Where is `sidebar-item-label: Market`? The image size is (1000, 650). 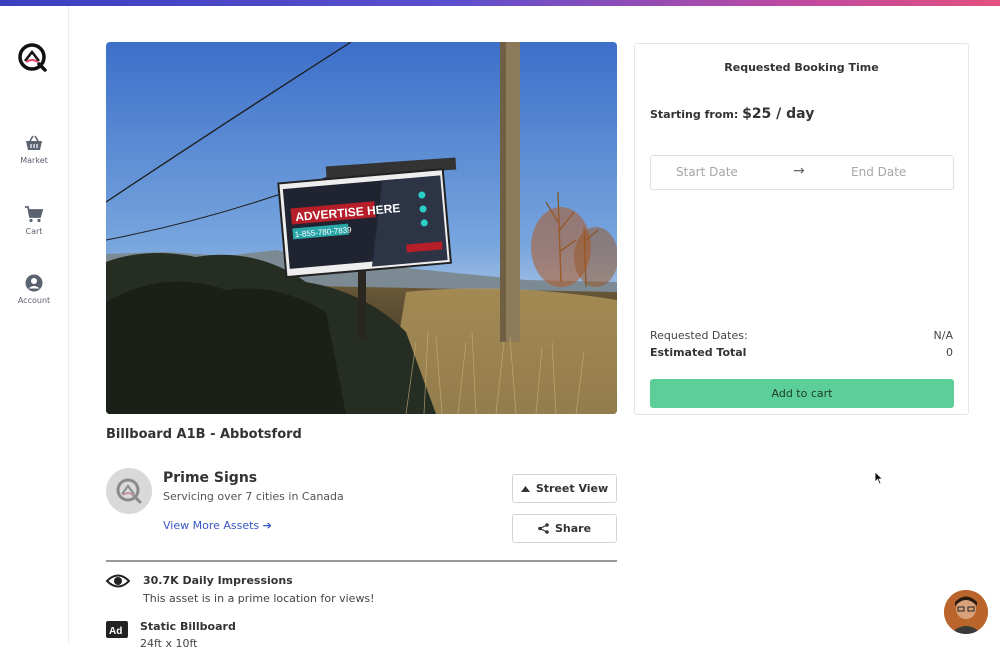 sidebar-item-label: Market is located at coordinates (34, 160).